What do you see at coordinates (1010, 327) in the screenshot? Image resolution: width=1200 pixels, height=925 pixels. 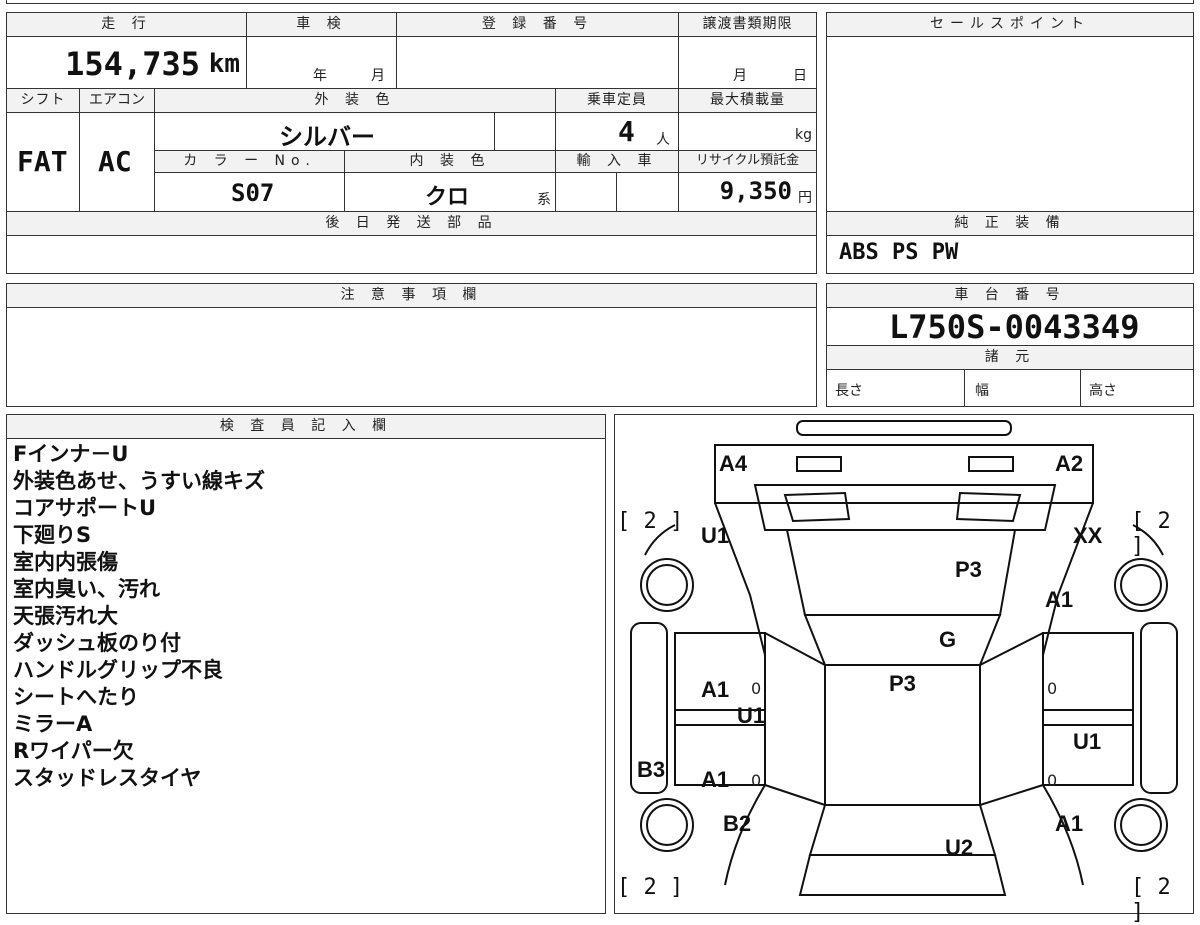 I see `chassis-cell: L750S-0043349` at bounding box center [1010, 327].